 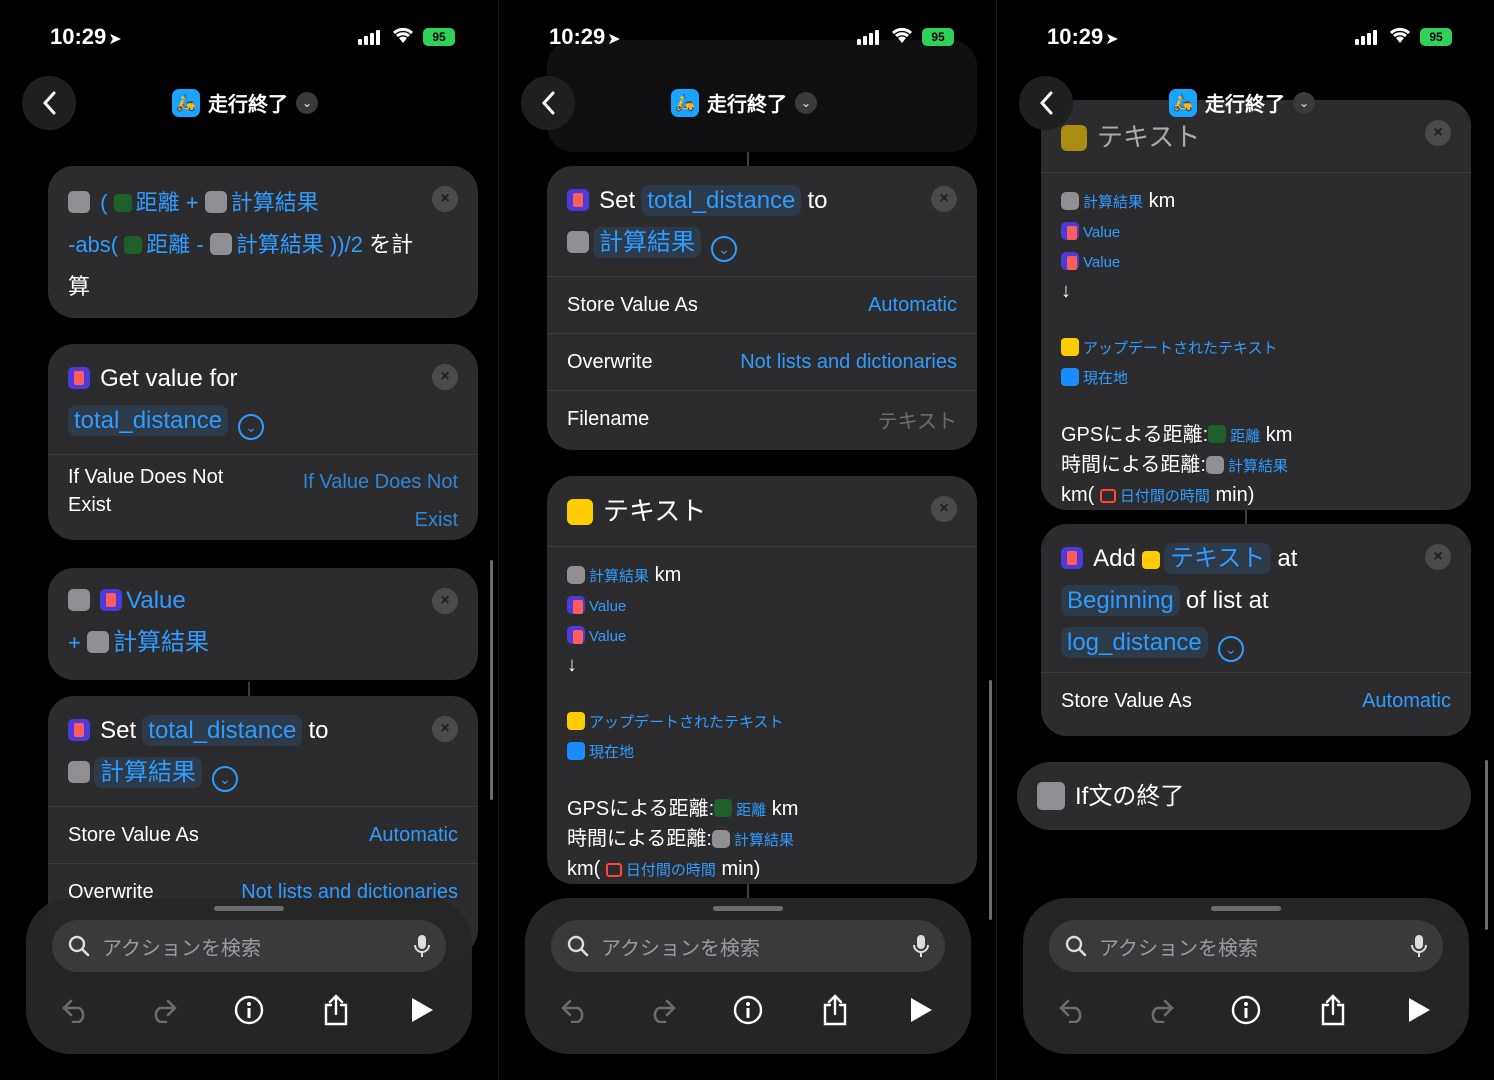 I want to click on toolbar, so click(x=249, y=1010).